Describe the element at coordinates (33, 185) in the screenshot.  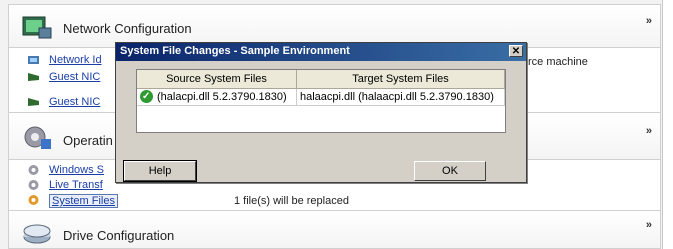
I see `live-transfer-gear-icon` at that location.